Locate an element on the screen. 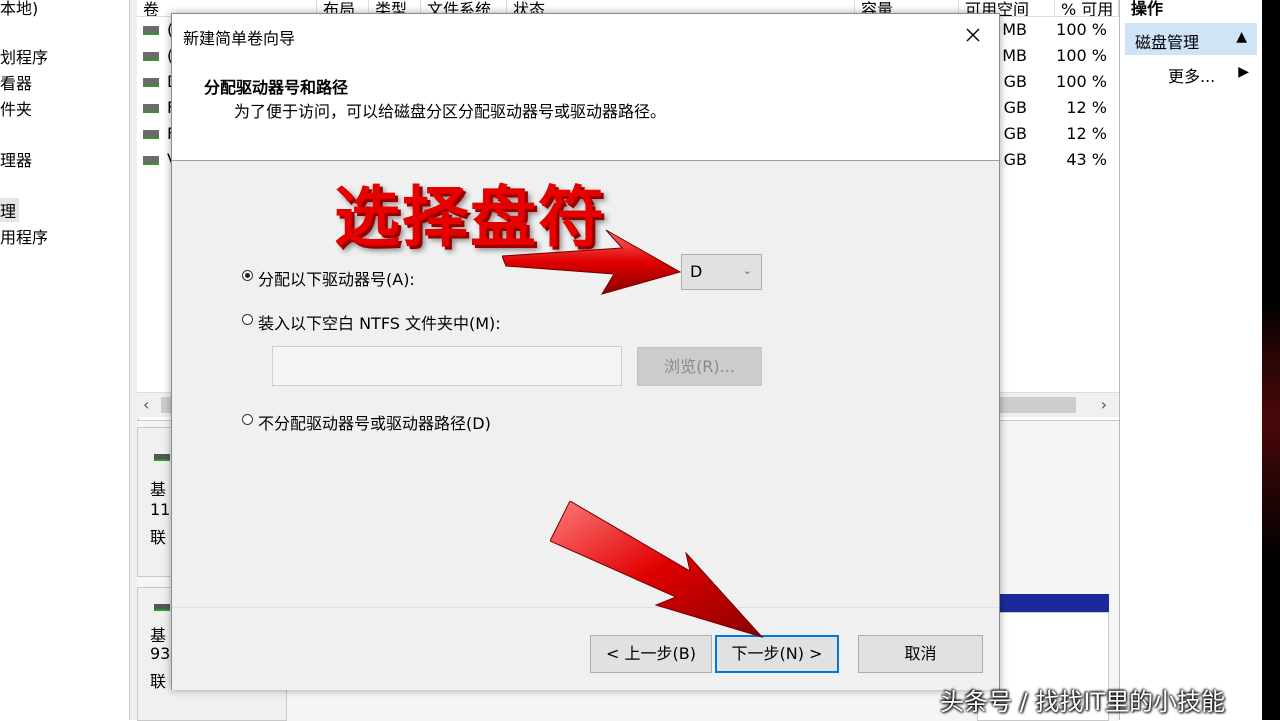 The height and width of the screenshot is (721, 1280). navigation-pane: 本地) 划程序 看器 件夹 理器 理 用程序 is located at coordinates (65, 360).